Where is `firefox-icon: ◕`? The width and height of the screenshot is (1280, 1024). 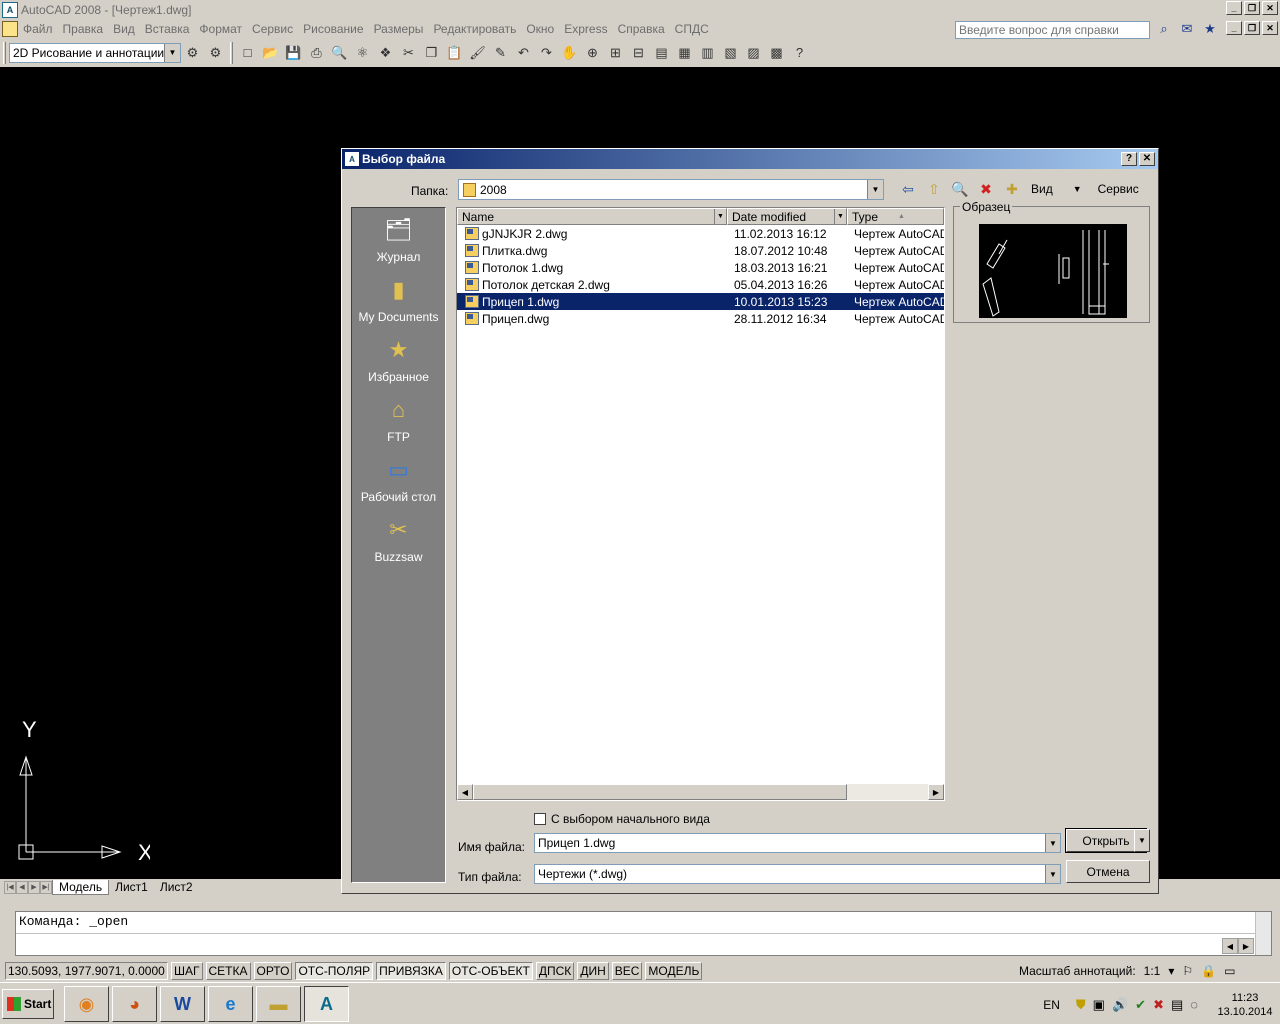 firefox-icon: ◕ is located at coordinates (134, 1004).